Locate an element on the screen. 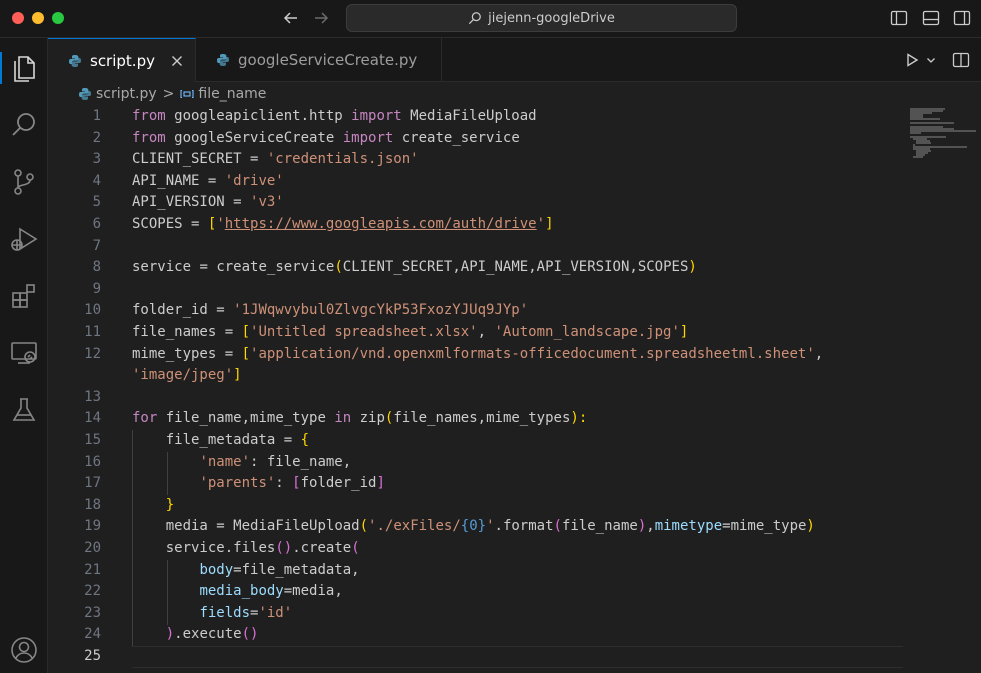 This screenshot has width=981, height=673. code-token: MediaFileUpload is located at coordinates (296, 526).